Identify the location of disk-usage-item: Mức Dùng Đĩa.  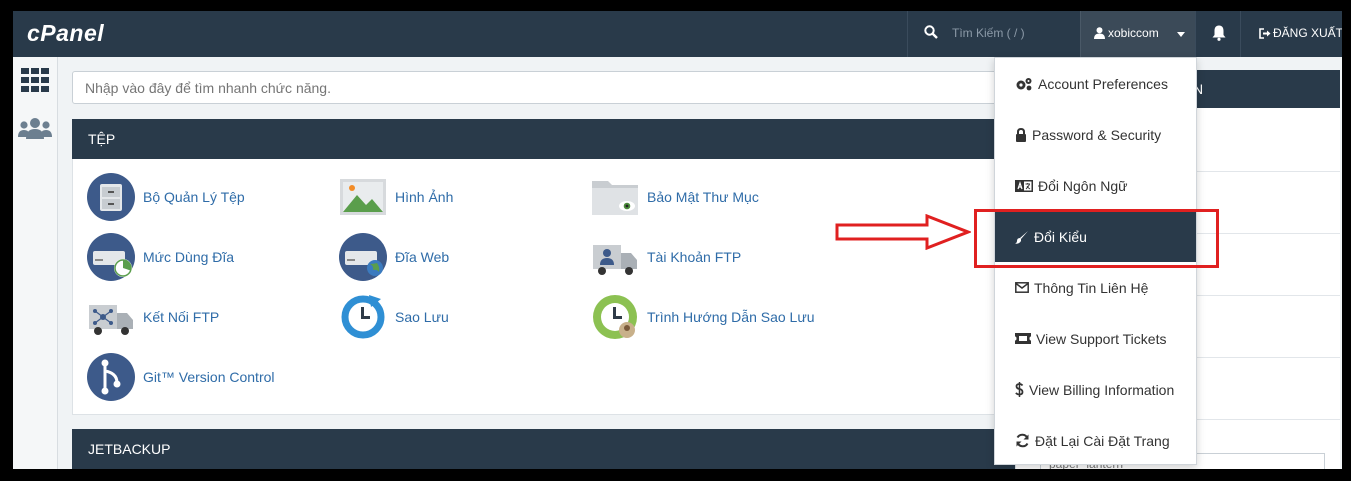
(160, 257).